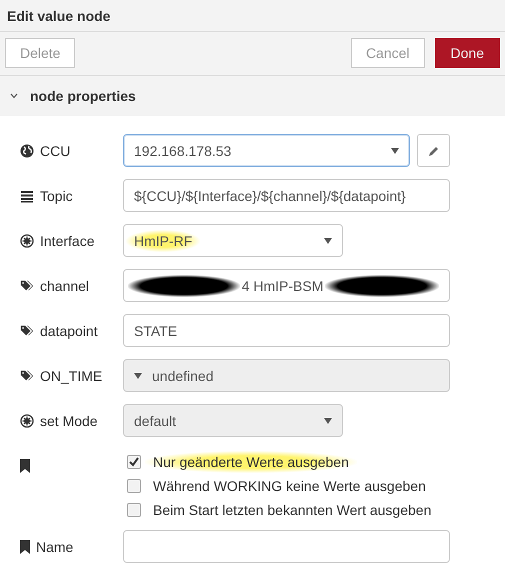 This screenshot has width=505, height=580. What do you see at coordinates (14, 96) in the screenshot?
I see `chevron-icon` at bounding box center [14, 96].